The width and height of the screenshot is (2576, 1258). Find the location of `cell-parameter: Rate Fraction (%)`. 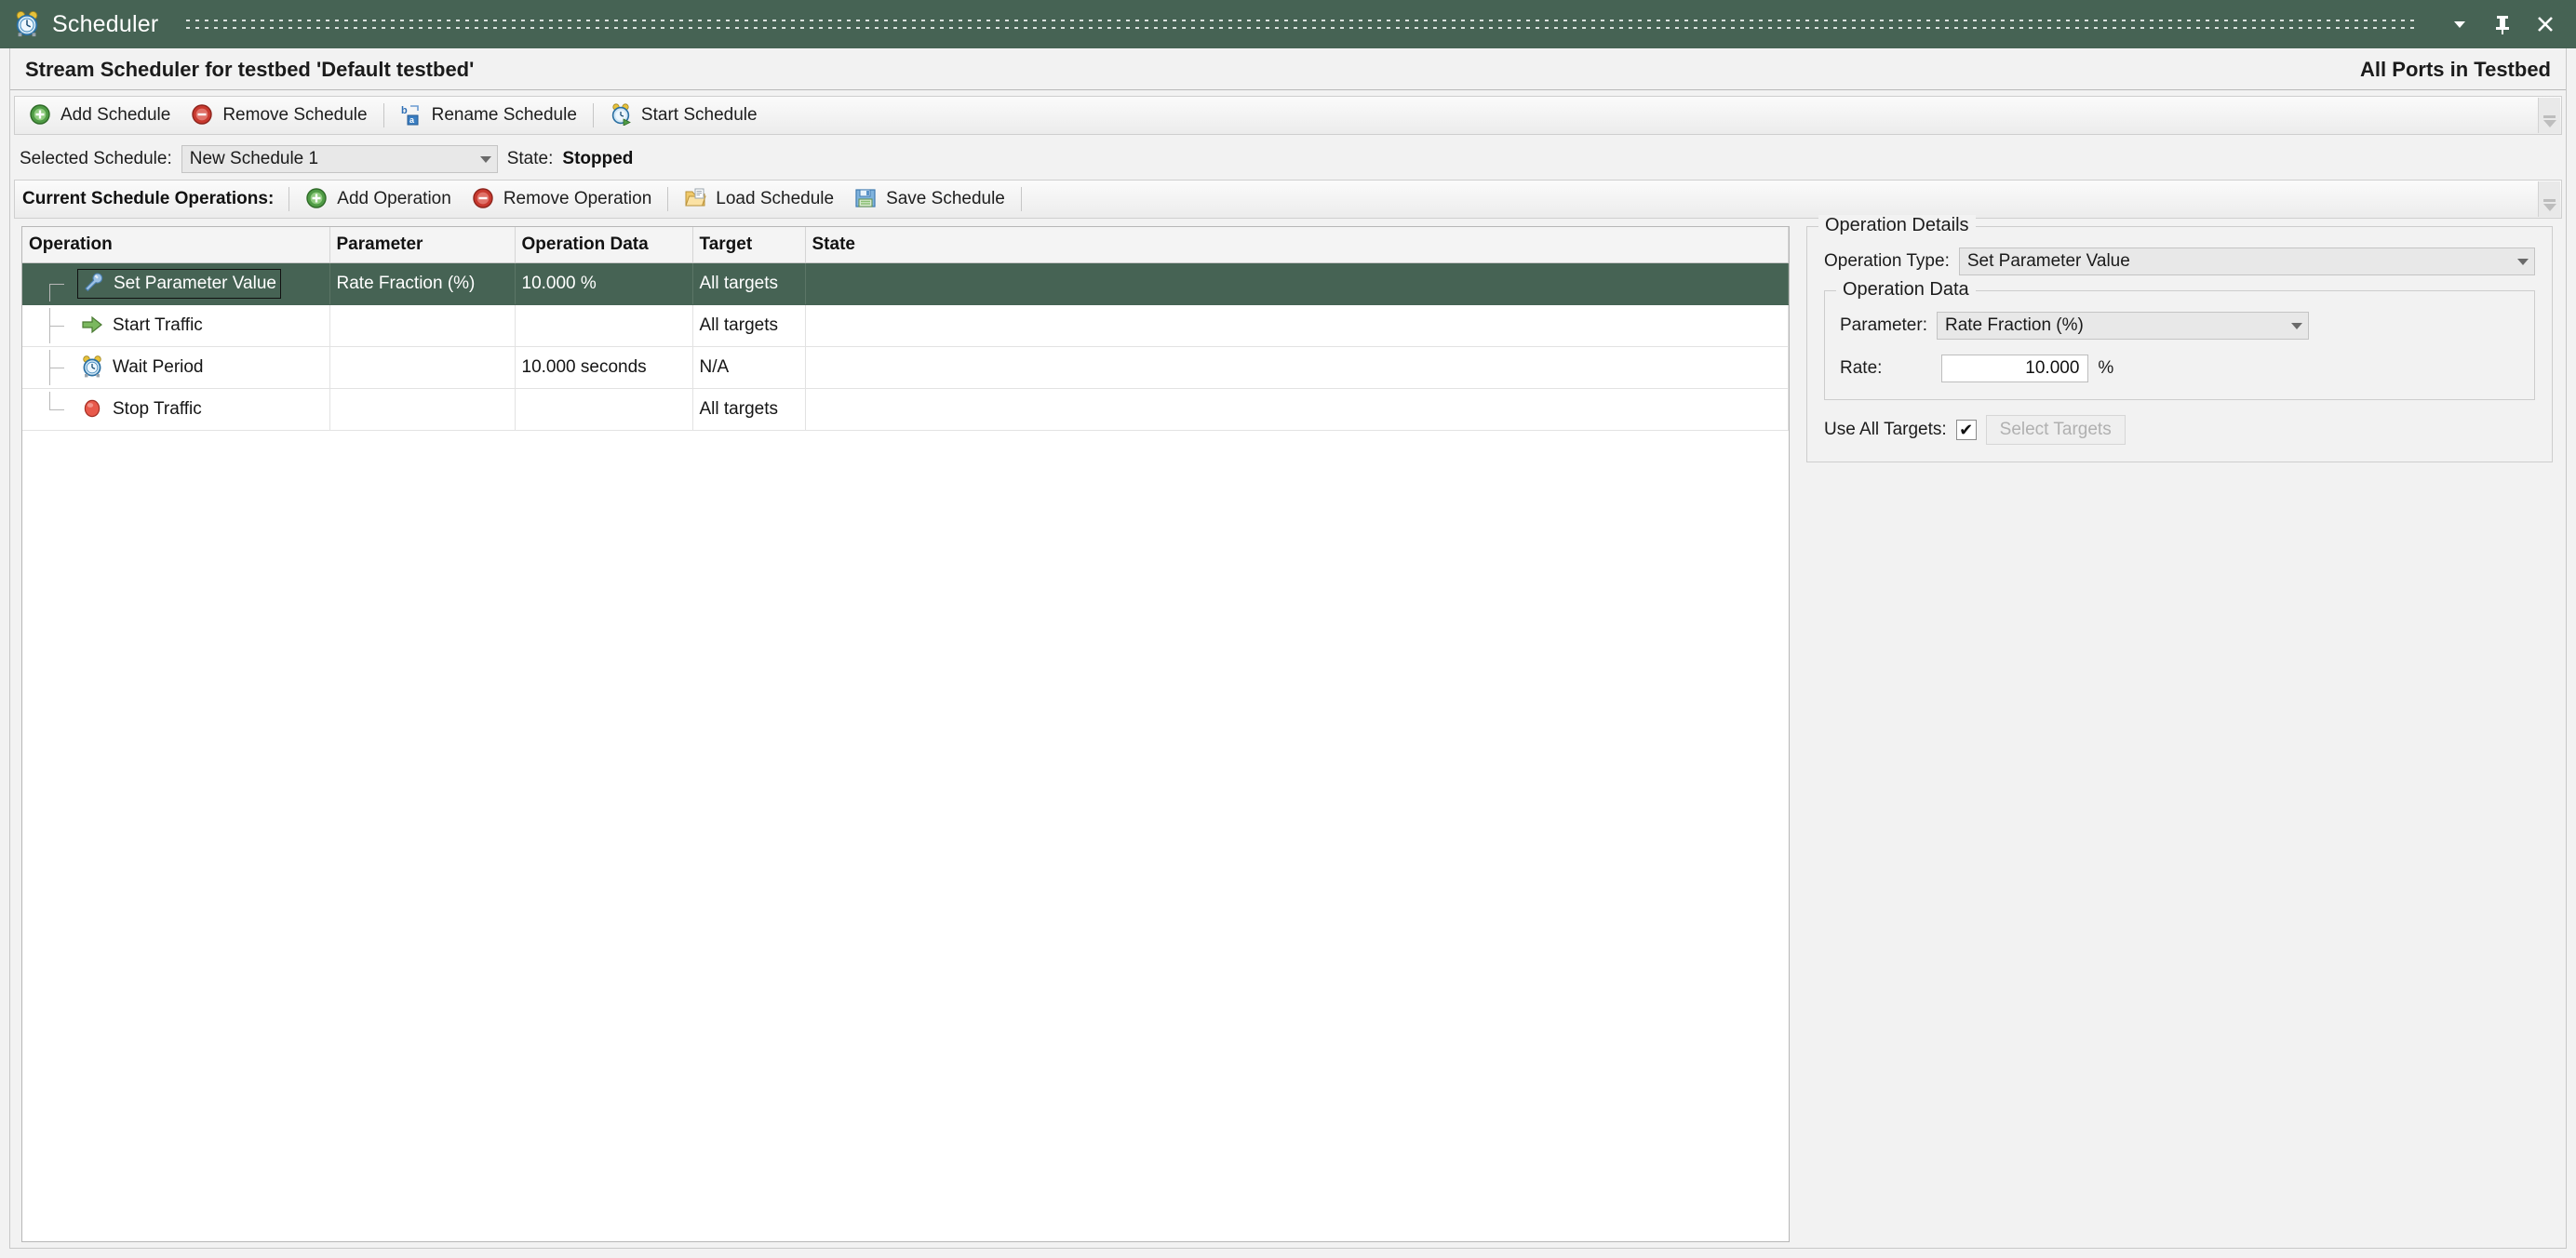

cell-parameter: Rate Fraction (%) is located at coordinates (422, 284).